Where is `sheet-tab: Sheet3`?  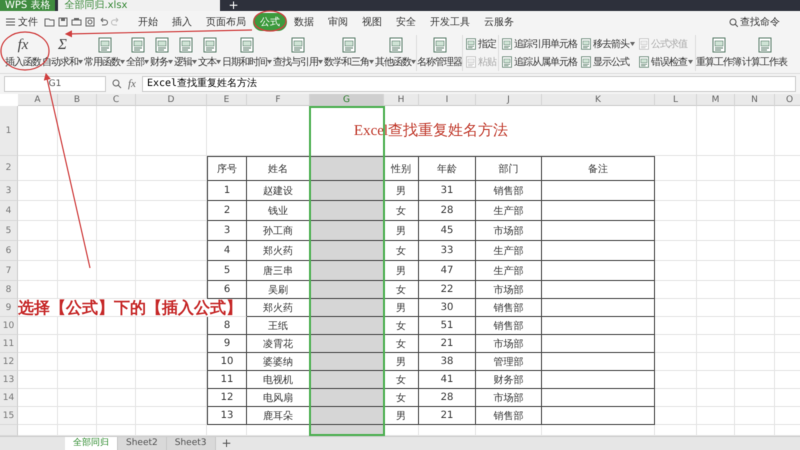
sheet-tab: Sheet3 is located at coordinates (191, 443).